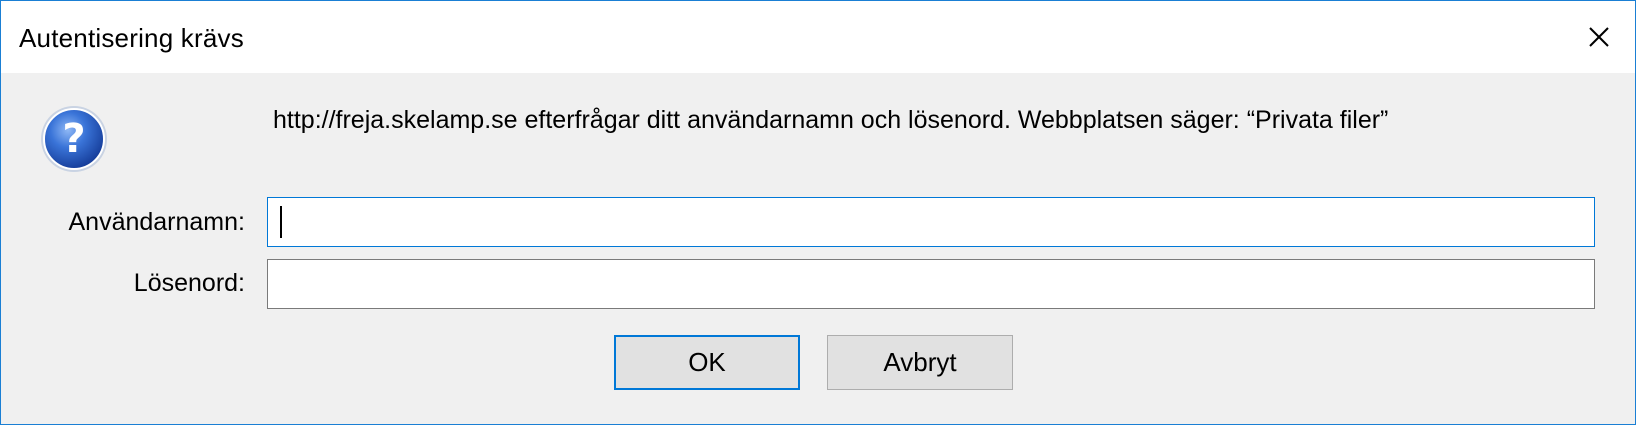 The width and height of the screenshot is (1636, 425). Describe the element at coordinates (281, 222) in the screenshot. I see `text-caret` at that location.